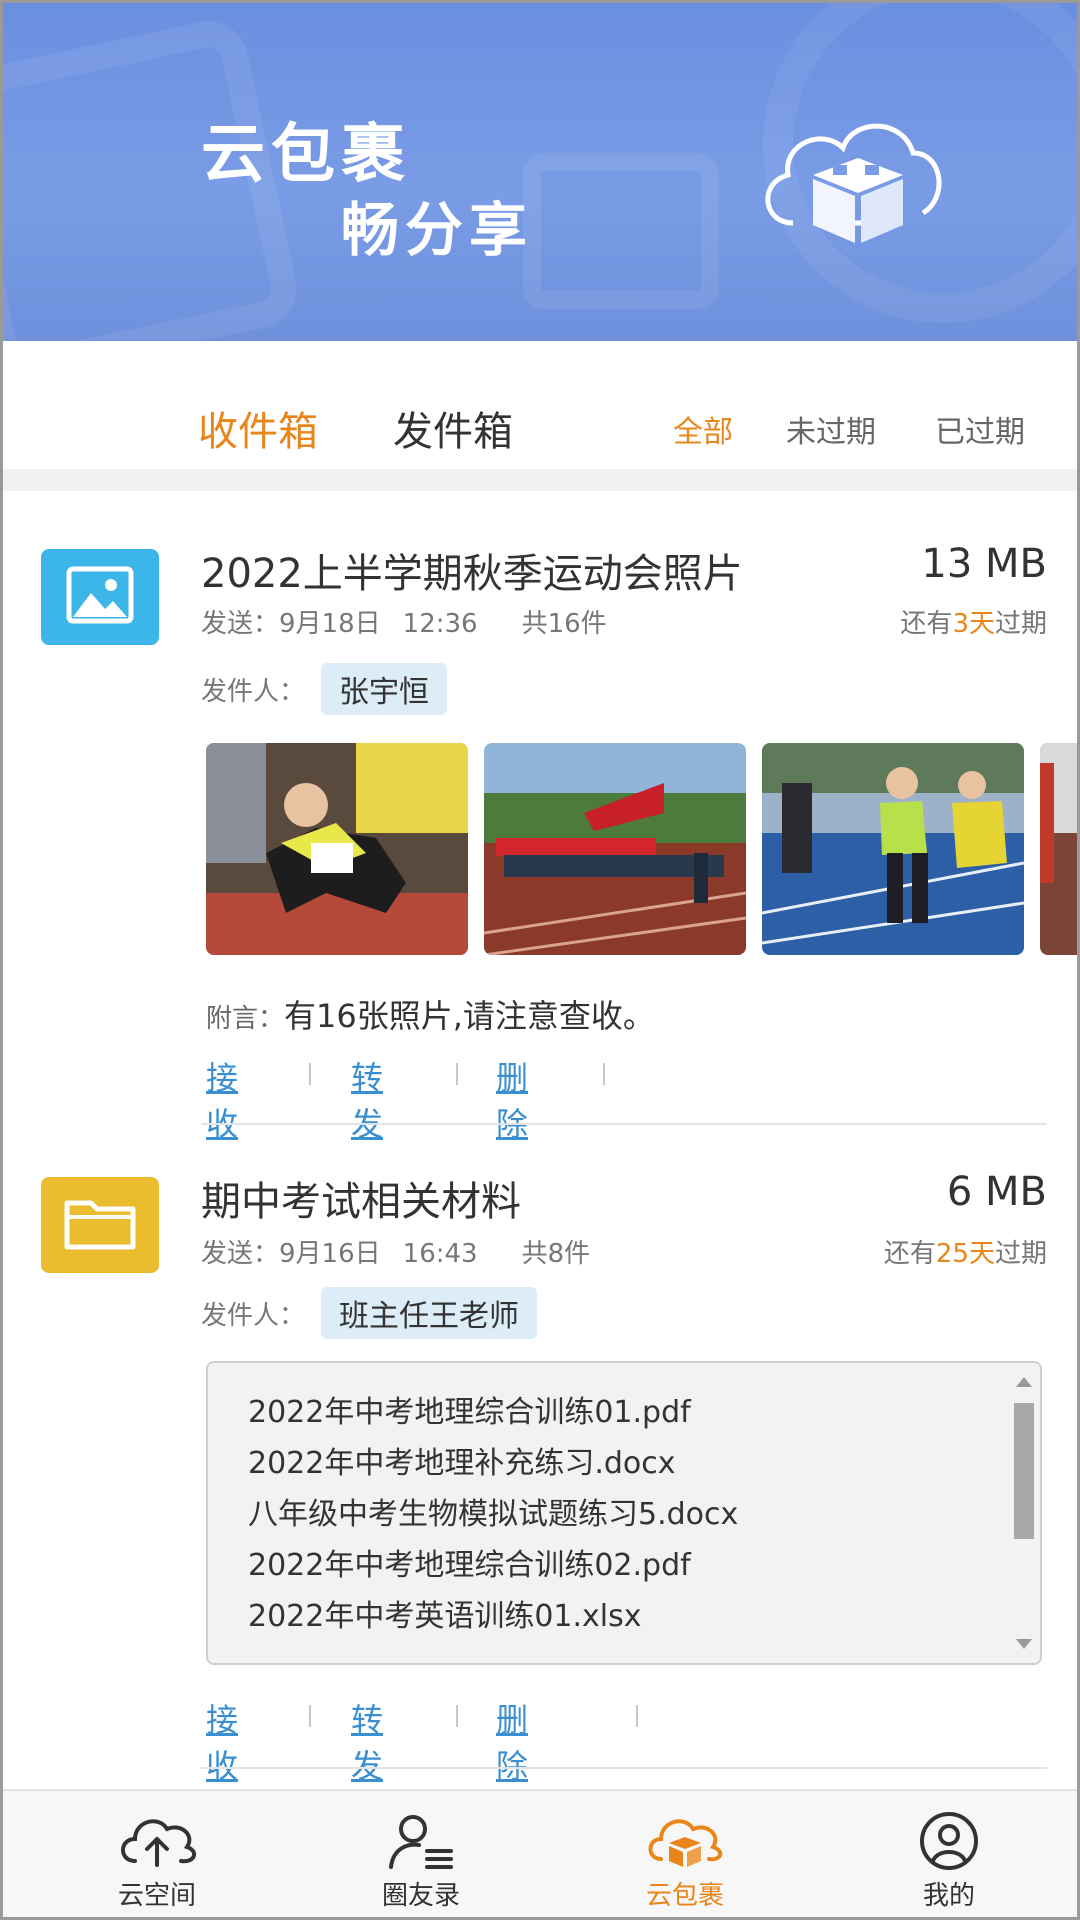 This screenshot has height=1920, width=1080. What do you see at coordinates (462, 1460) in the screenshot?
I see `file-list-item: 2022年中考地理补充练习.docx` at bounding box center [462, 1460].